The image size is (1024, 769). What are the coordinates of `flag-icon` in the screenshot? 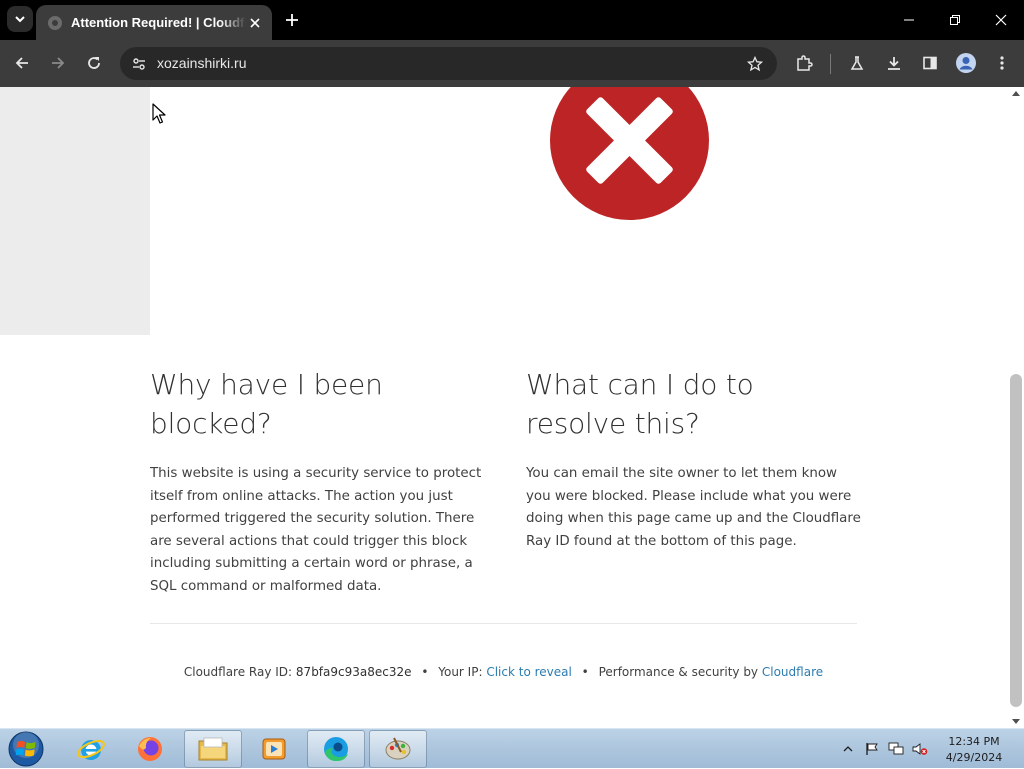 It's located at (872, 749).